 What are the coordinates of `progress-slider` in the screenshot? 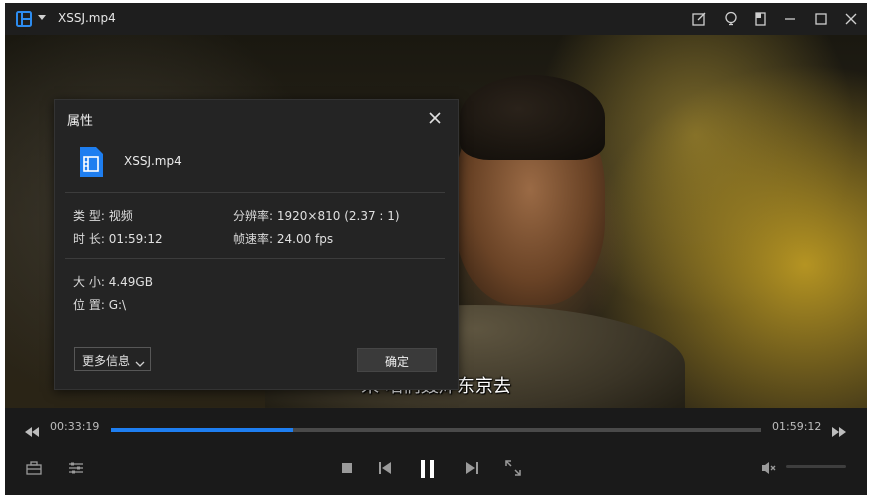 It's located at (436, 430).